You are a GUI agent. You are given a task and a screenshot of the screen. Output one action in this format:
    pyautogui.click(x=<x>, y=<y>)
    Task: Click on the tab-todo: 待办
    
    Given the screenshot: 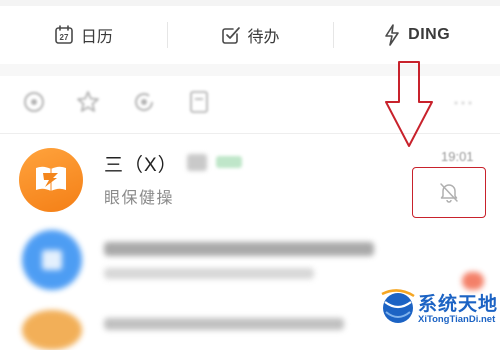 What is the action you would take?
    pyautogui.click(x=250, y=35)
    